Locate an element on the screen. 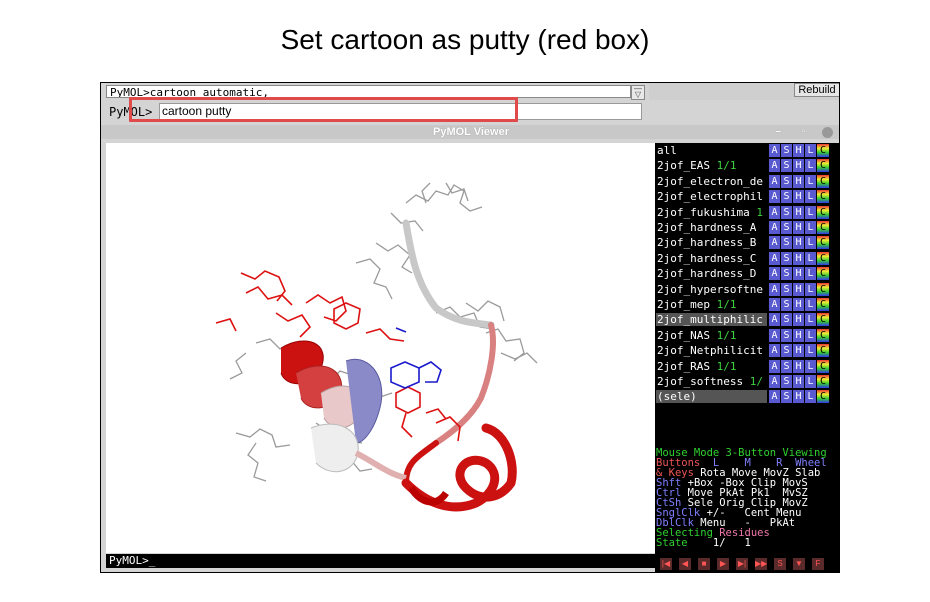  player-button: ▶▶ is located at coordinates (761, 564).